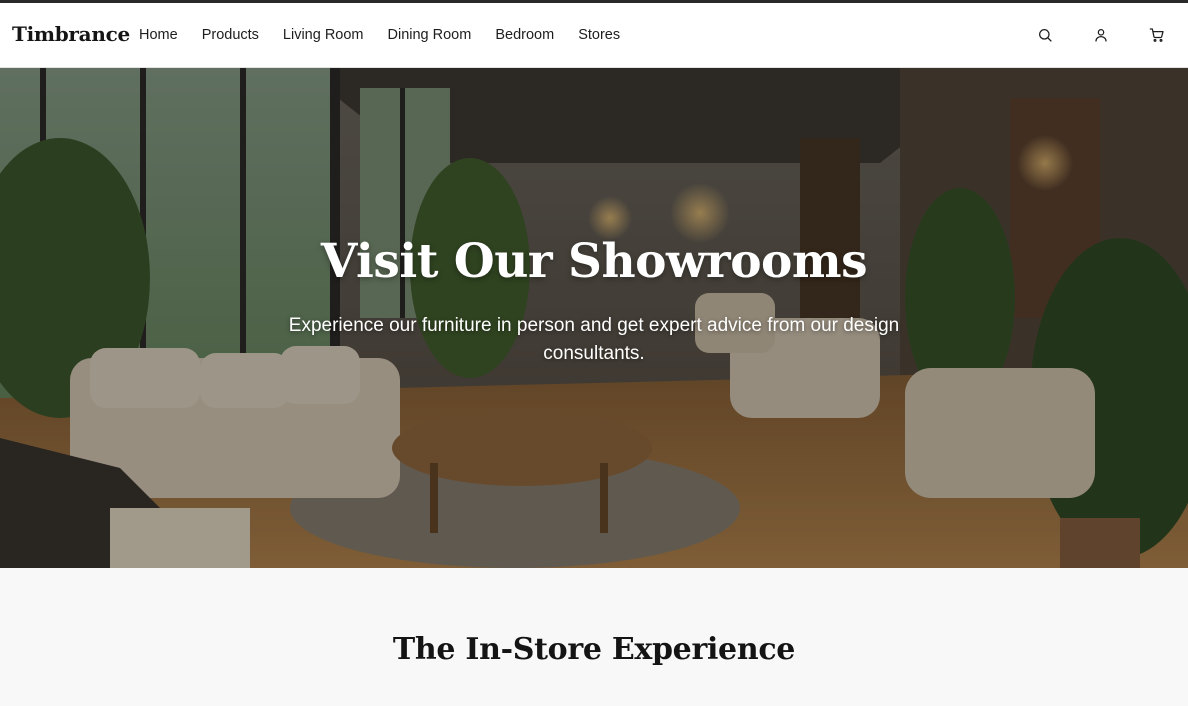  Describe the element at coordinates (430, 35) in the screenshot. I see `nav-item-dining-room: Dining Room` at that location.